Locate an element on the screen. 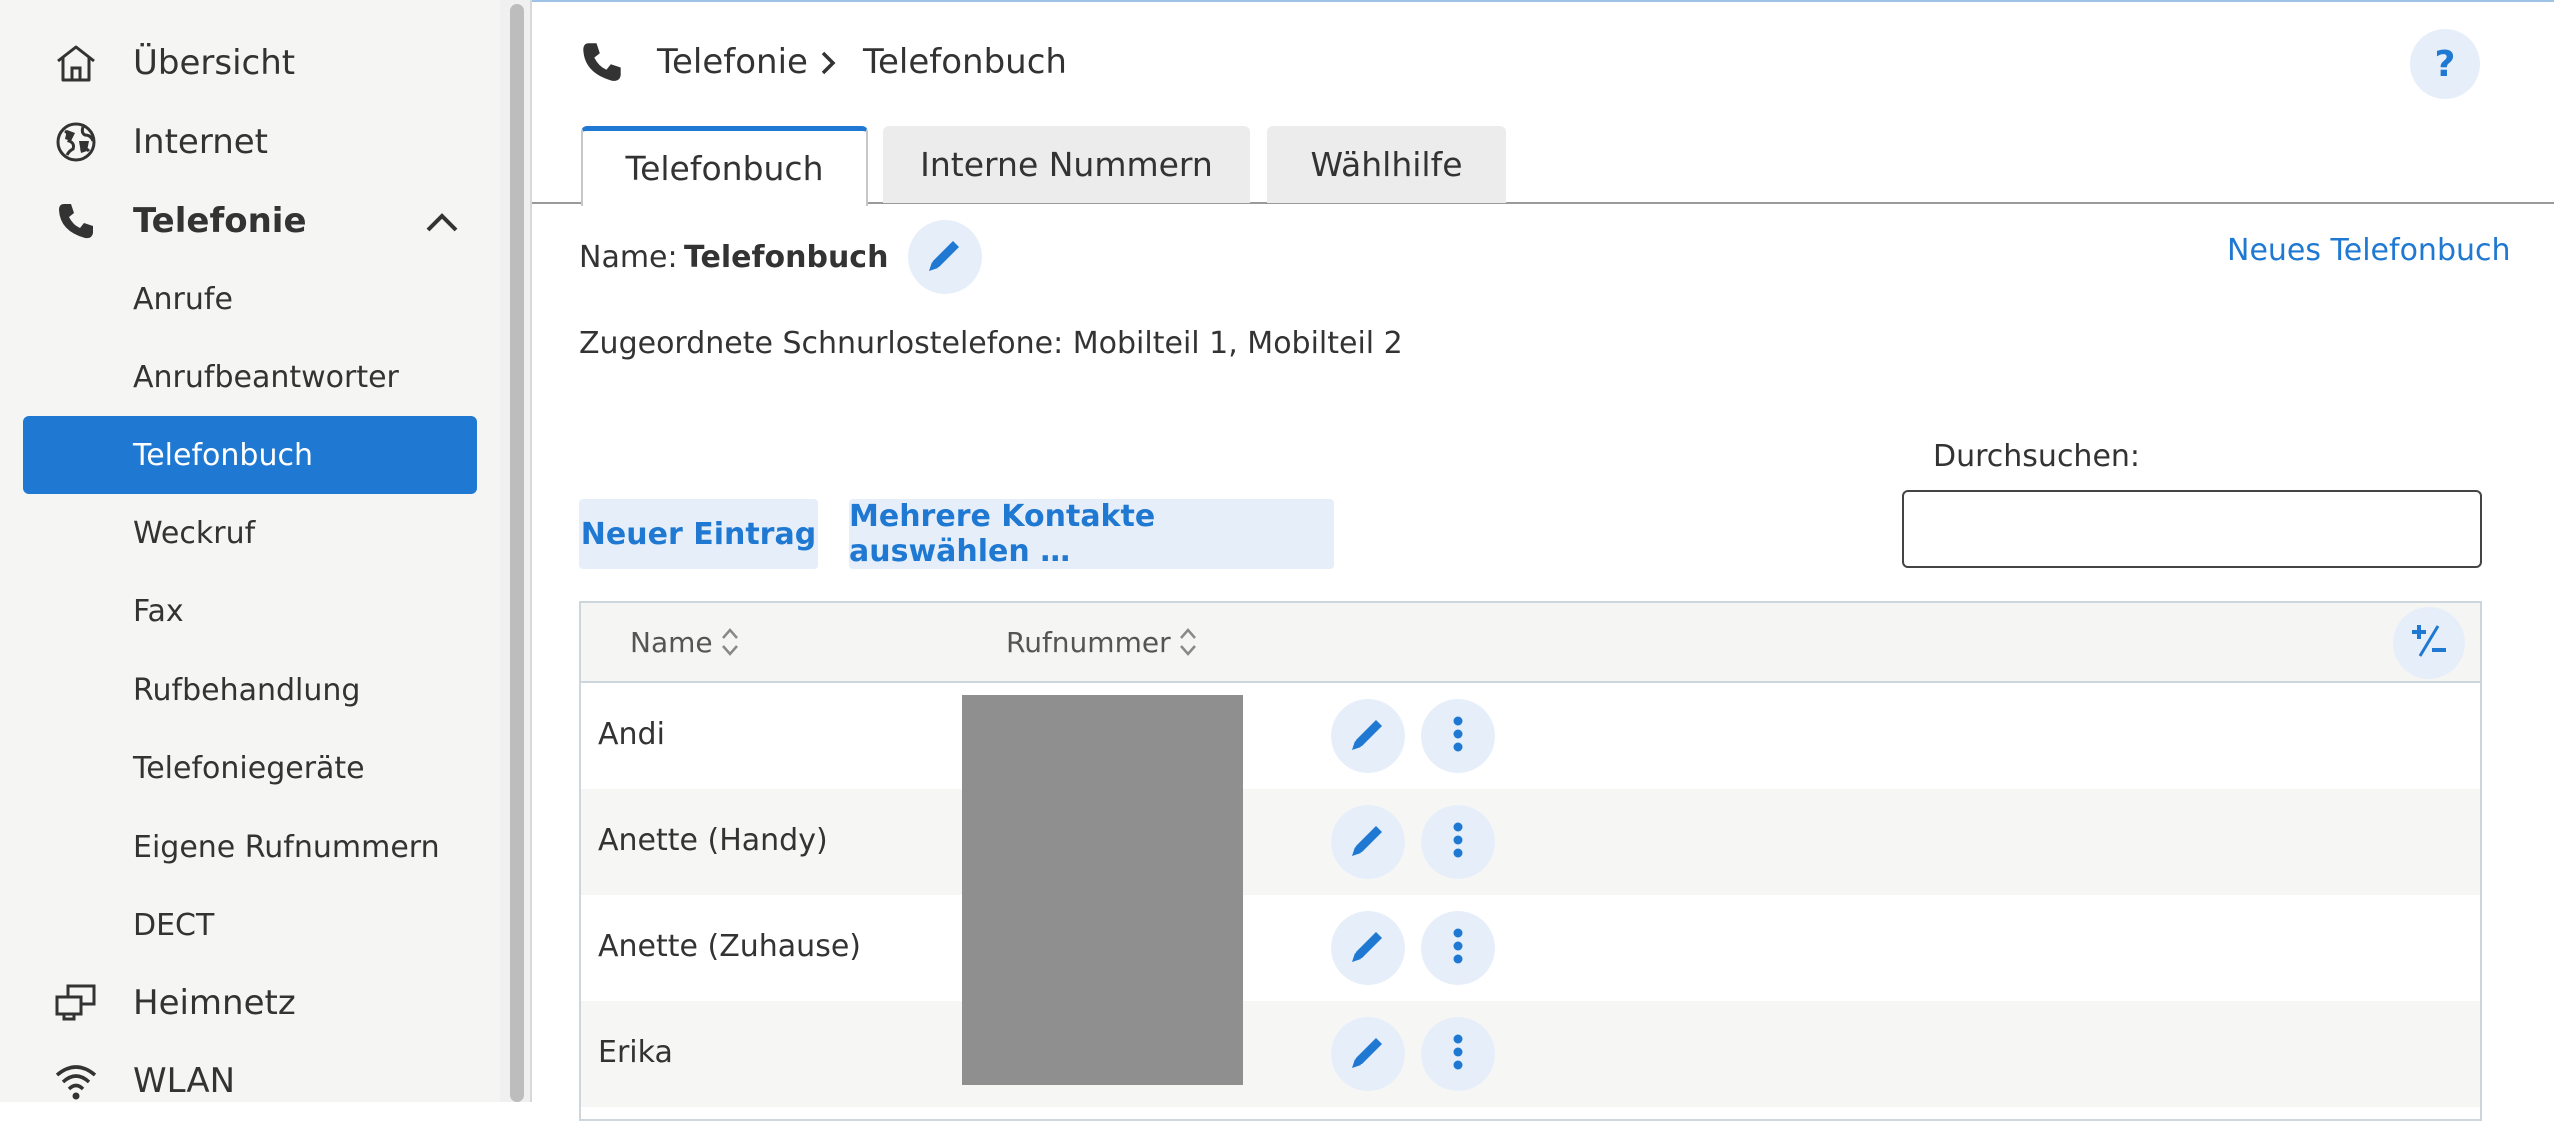  table-row: Anette (Handy) is located at coordinates (1530, 842).